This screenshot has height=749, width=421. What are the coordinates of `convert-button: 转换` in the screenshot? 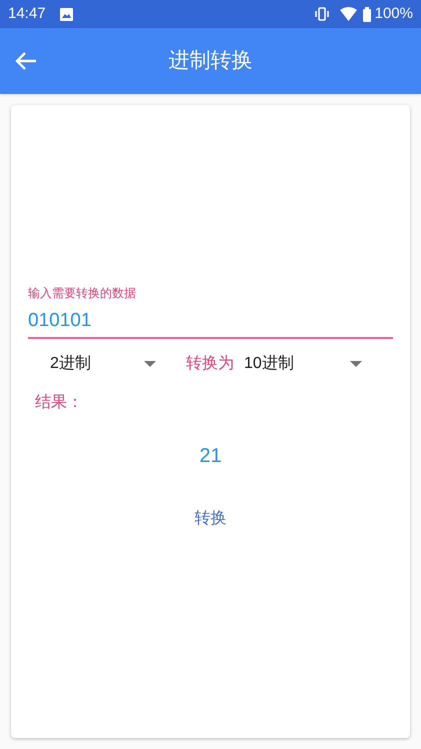 It's located at (210, 519).